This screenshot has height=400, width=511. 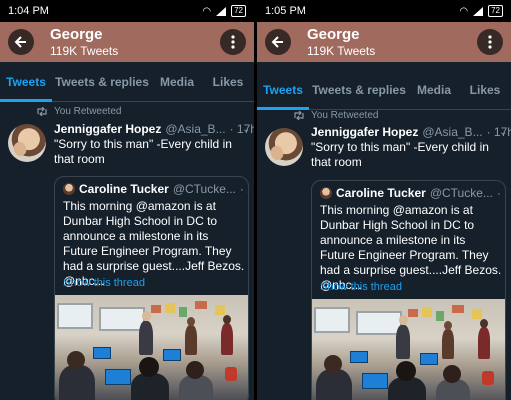 I want to click on status-time: 1:05 PM, so click(x=285, y=11).